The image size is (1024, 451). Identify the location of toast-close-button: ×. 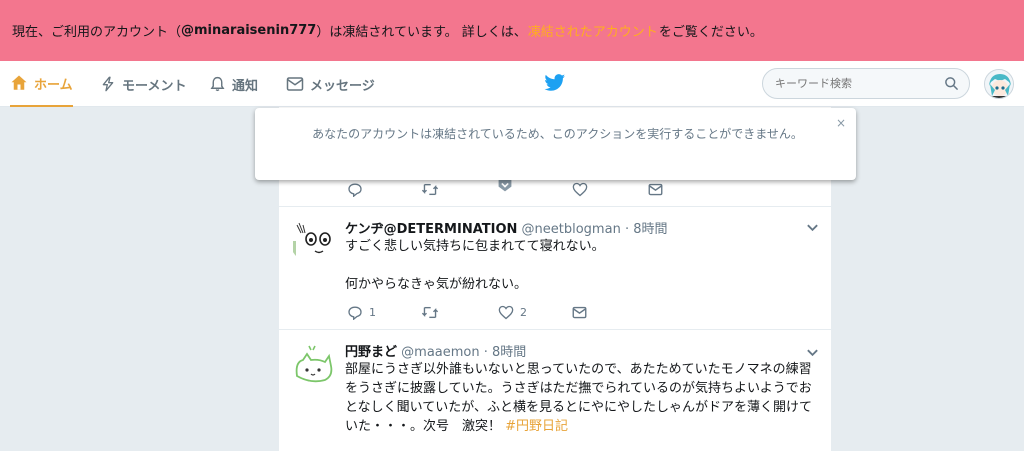
(841, 123).